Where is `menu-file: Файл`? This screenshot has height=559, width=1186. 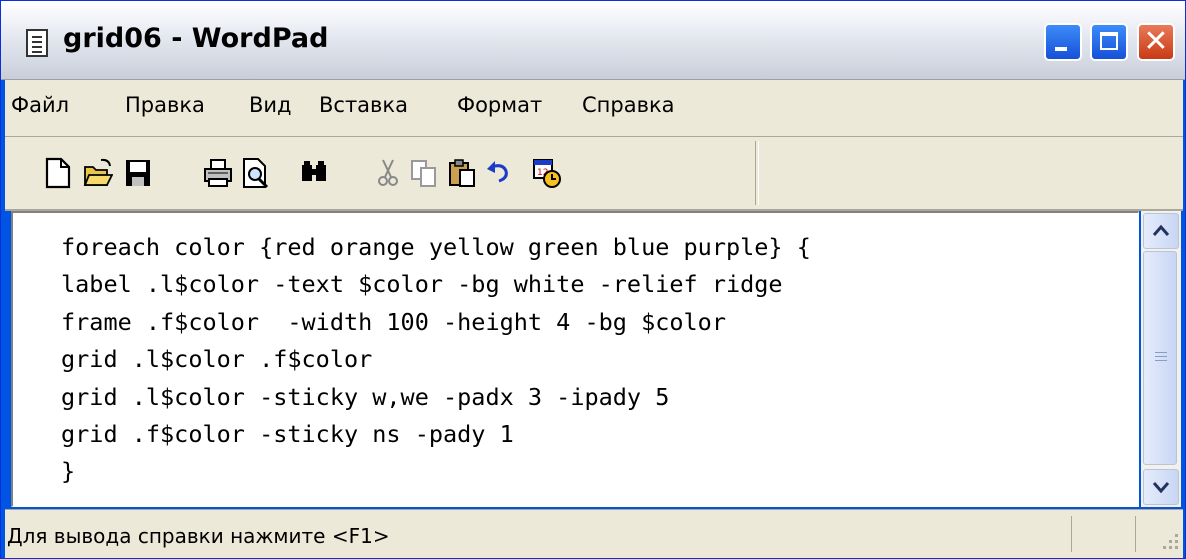 menu-file: Файл is located at coordinates (40, 105).